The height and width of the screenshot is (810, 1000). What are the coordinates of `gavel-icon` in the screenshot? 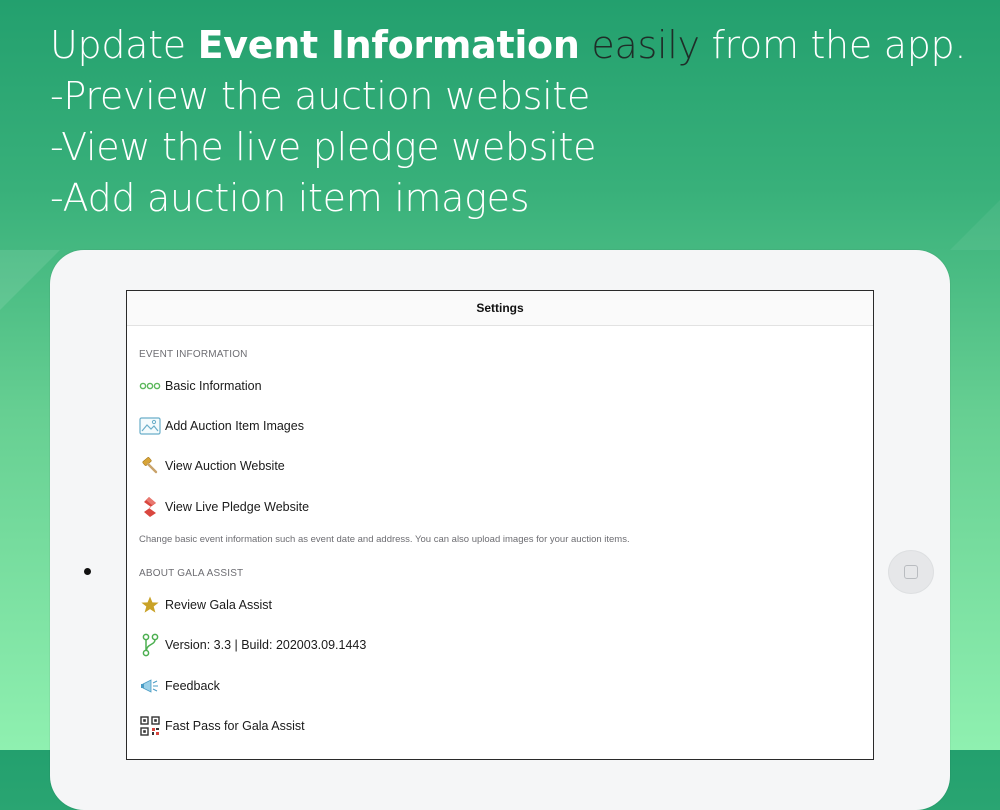 It's located at (150, 466).